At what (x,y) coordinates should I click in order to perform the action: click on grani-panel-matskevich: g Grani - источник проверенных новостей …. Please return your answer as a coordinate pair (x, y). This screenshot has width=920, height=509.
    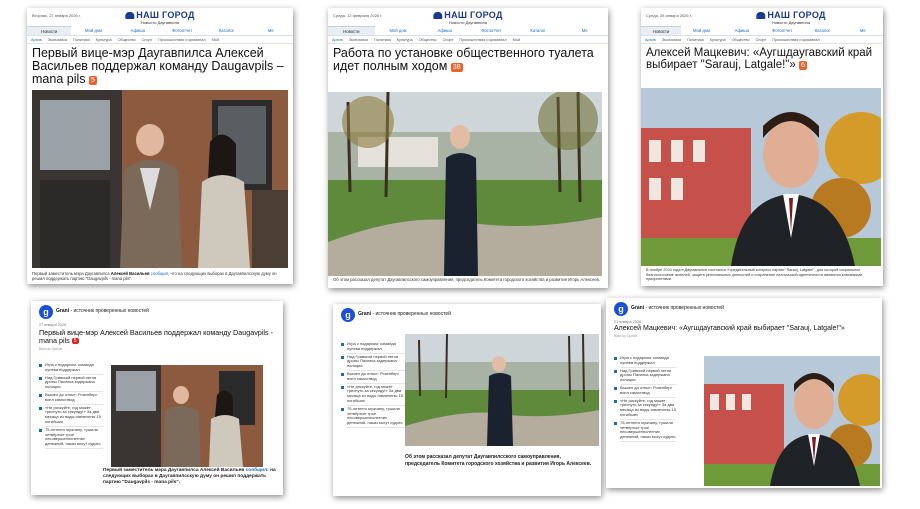
    Looking at the image, I should click on (744, 393).